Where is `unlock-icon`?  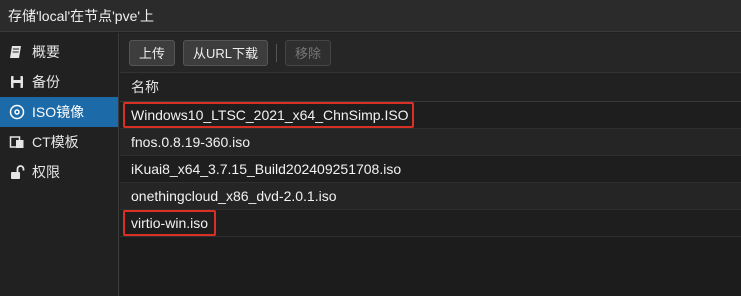 unlock-icon is located at coordinates (17, 172).